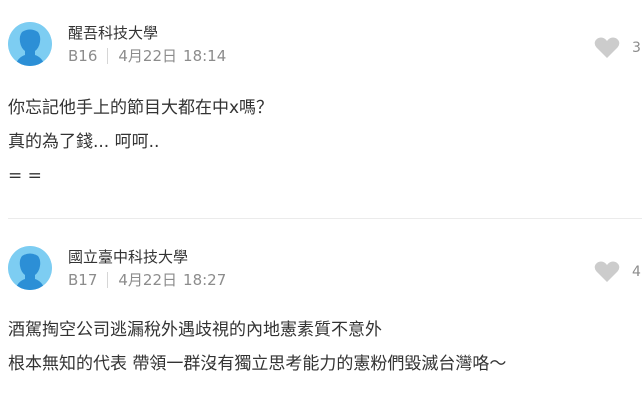 The image size is (642, 400). I want to click on like-count: 3, so click(636, 48).